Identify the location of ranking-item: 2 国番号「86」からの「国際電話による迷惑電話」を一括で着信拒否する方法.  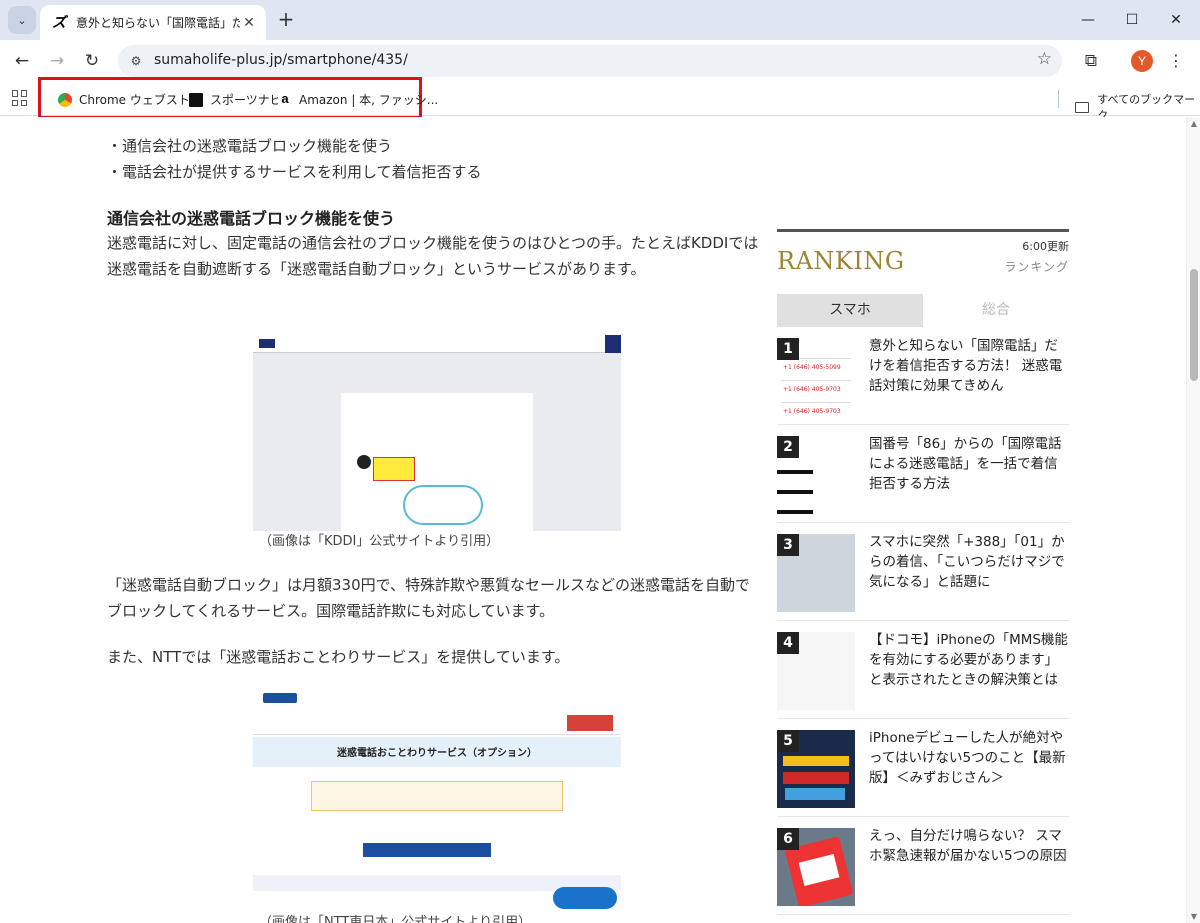
(923, 474).